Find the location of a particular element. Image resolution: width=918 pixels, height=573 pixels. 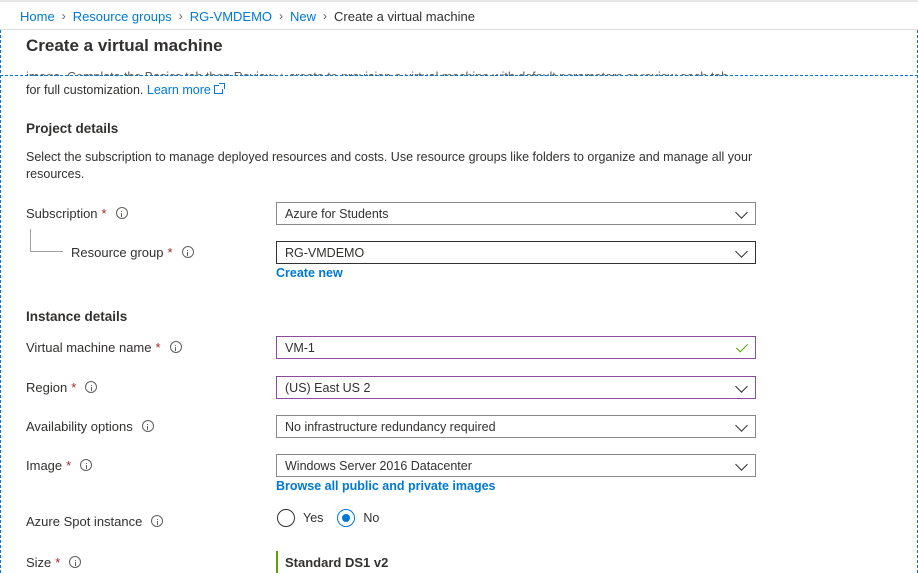

tree-connector-vertical is located at coordinates (30, 240).